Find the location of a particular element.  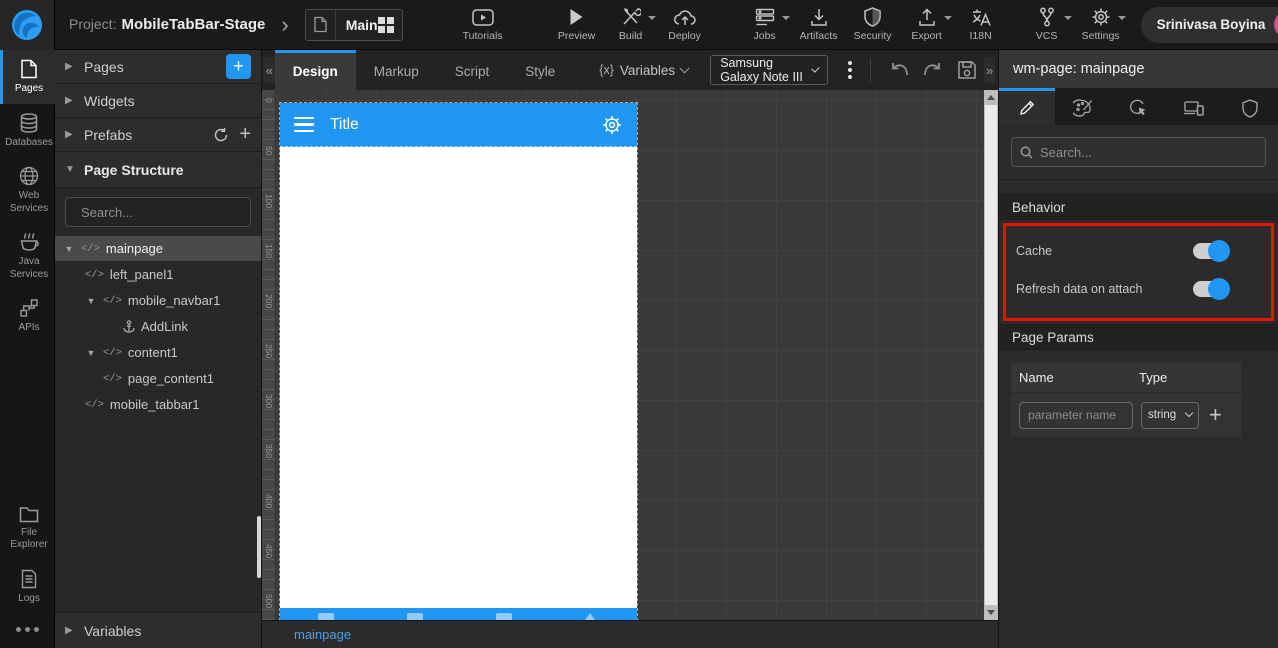

tab-devices is located at coordinates (1194, 106).